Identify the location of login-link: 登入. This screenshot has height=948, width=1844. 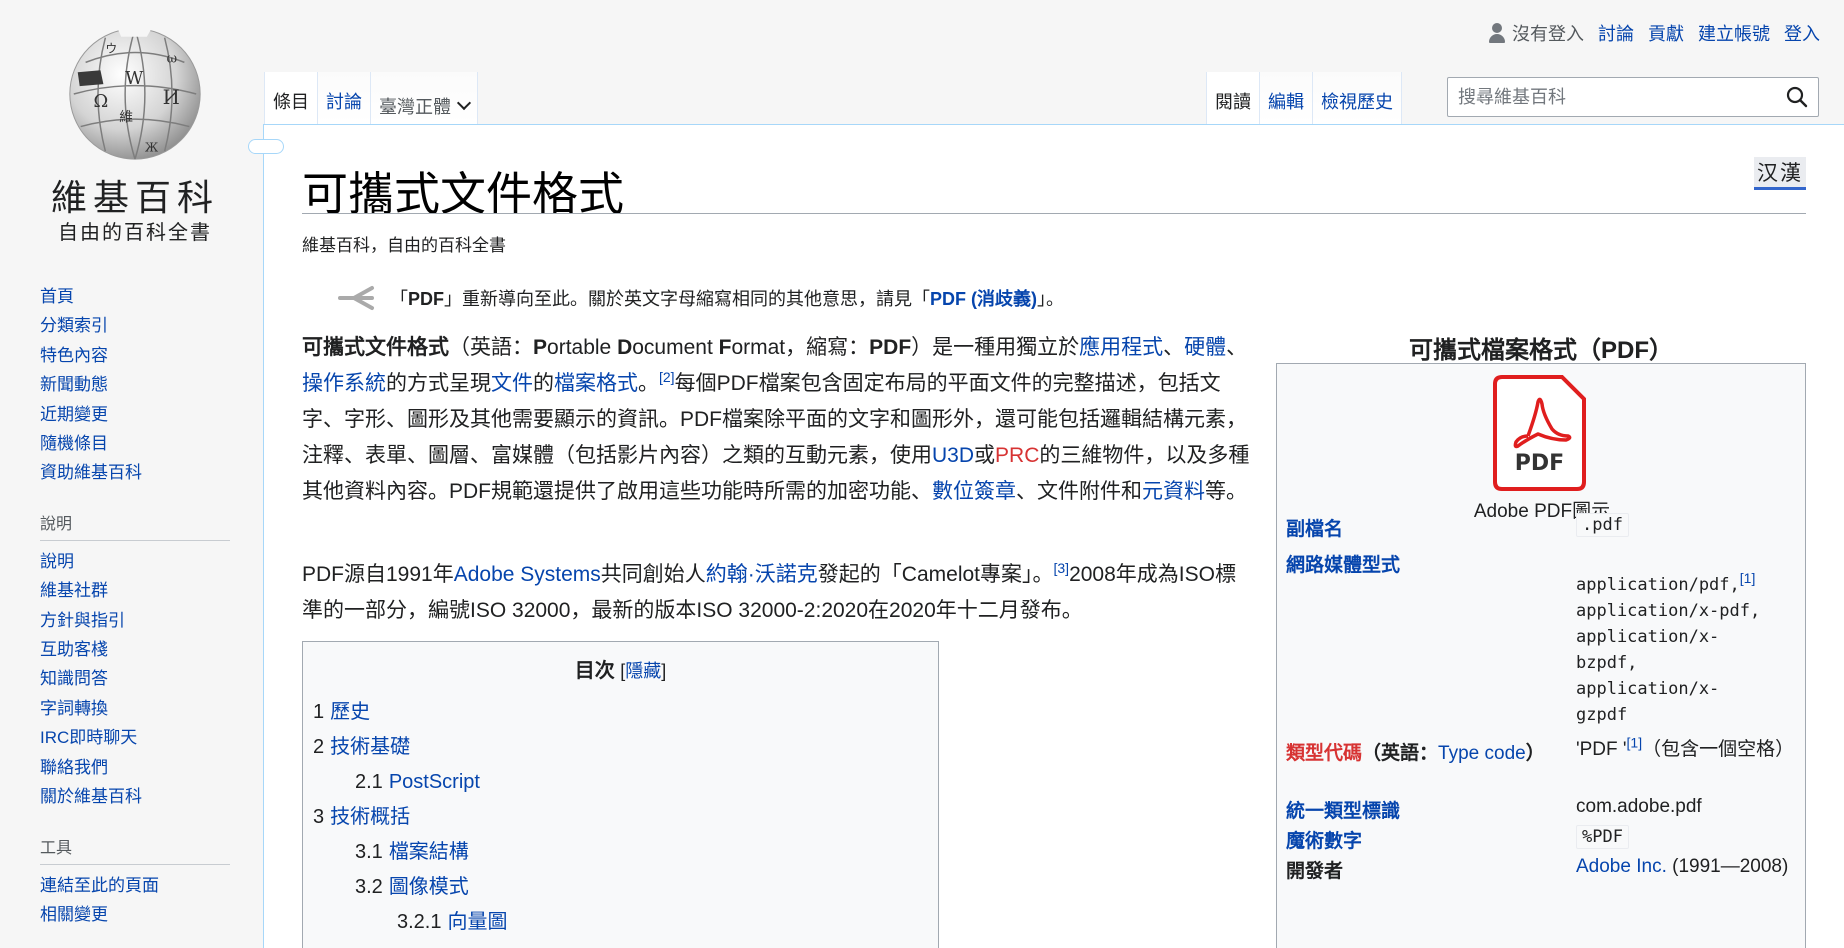
(1802, 33).